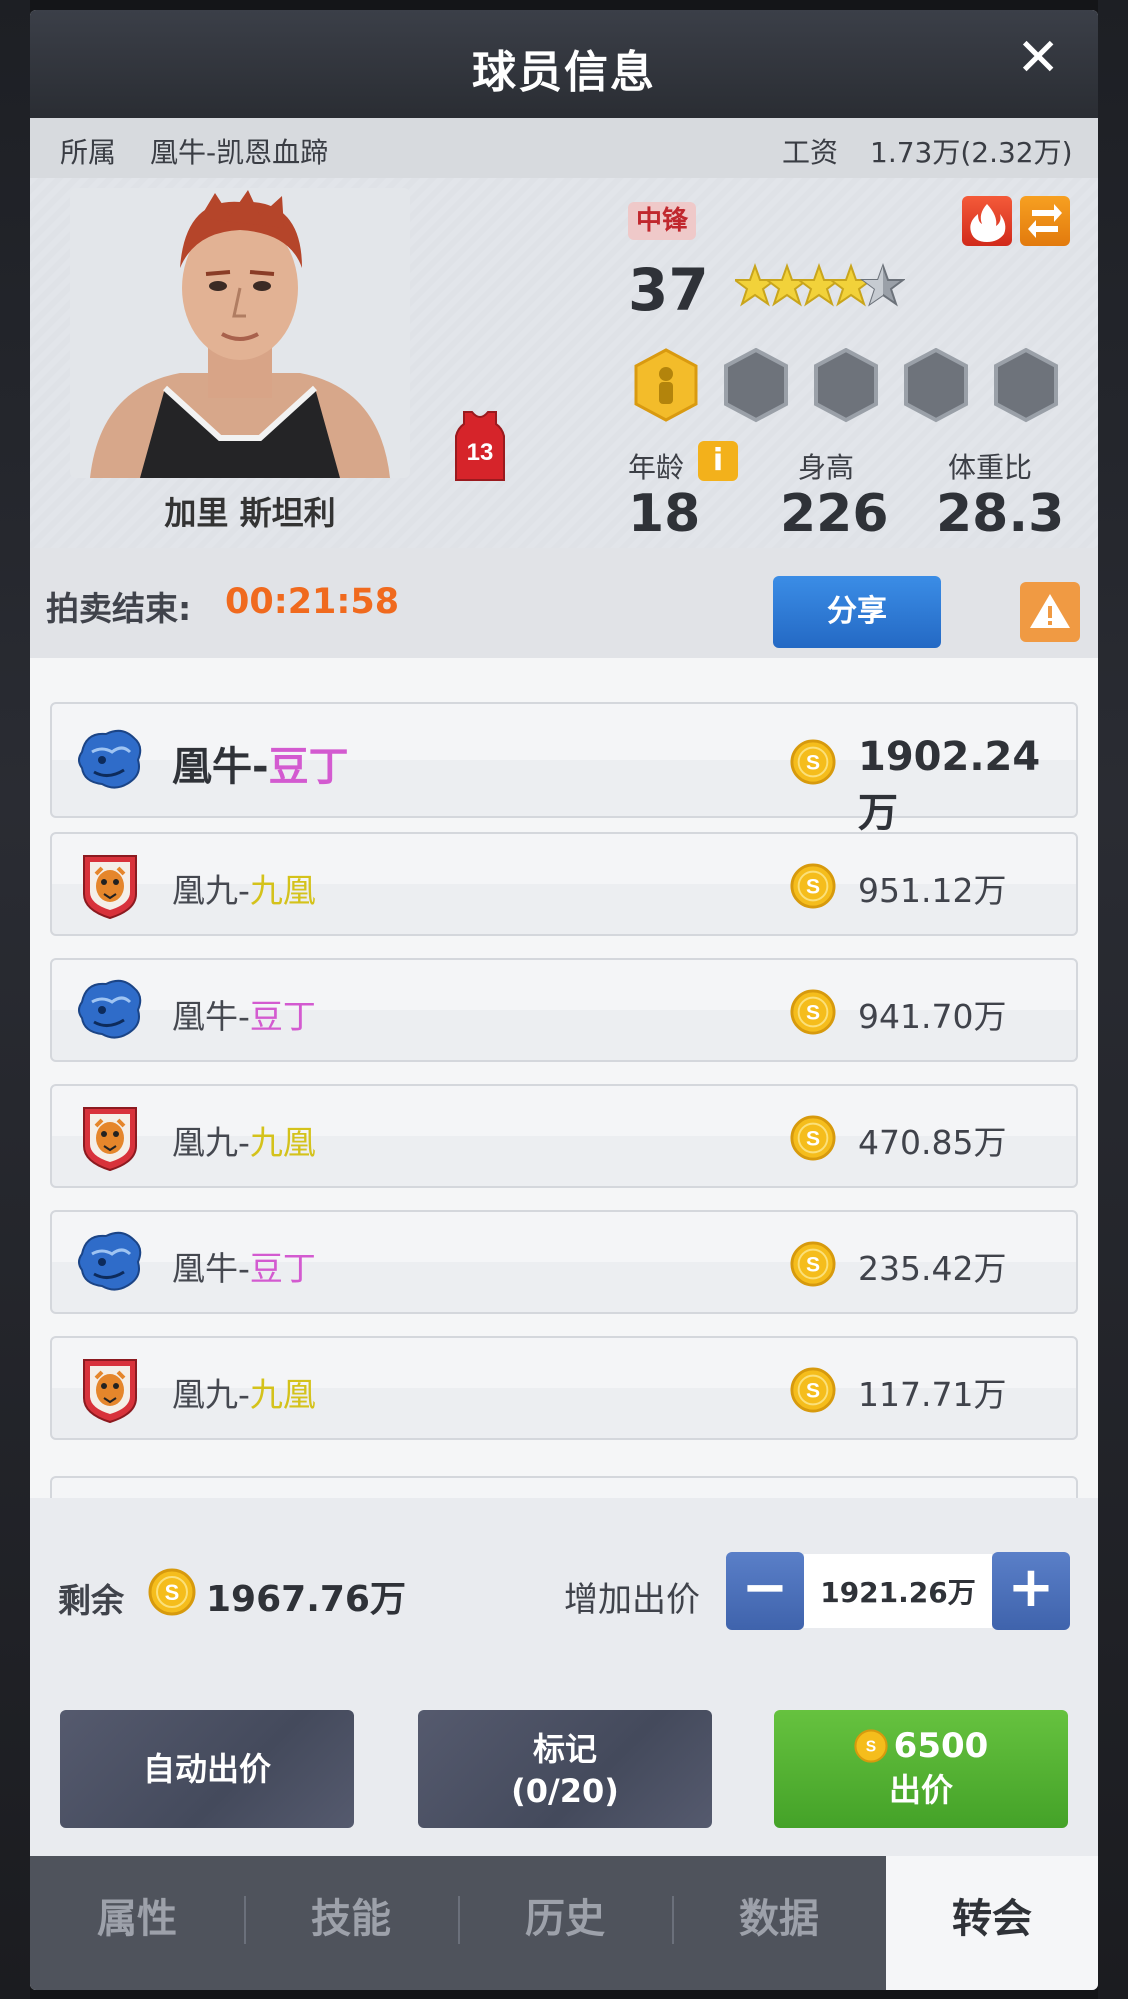 This screenshot has width=1128, height=1999. Describe the element at coordinates (990, 467) in the screenshot. I see `weight-ratio-label: 体重比` at that location.